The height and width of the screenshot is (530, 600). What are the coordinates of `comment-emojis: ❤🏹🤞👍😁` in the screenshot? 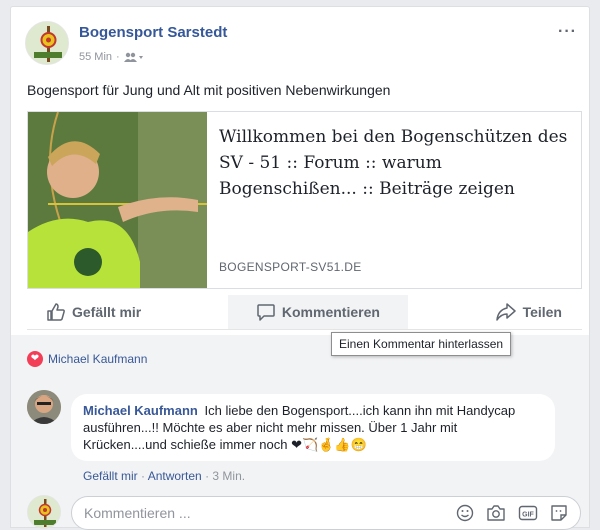 It's located at (329, 444).